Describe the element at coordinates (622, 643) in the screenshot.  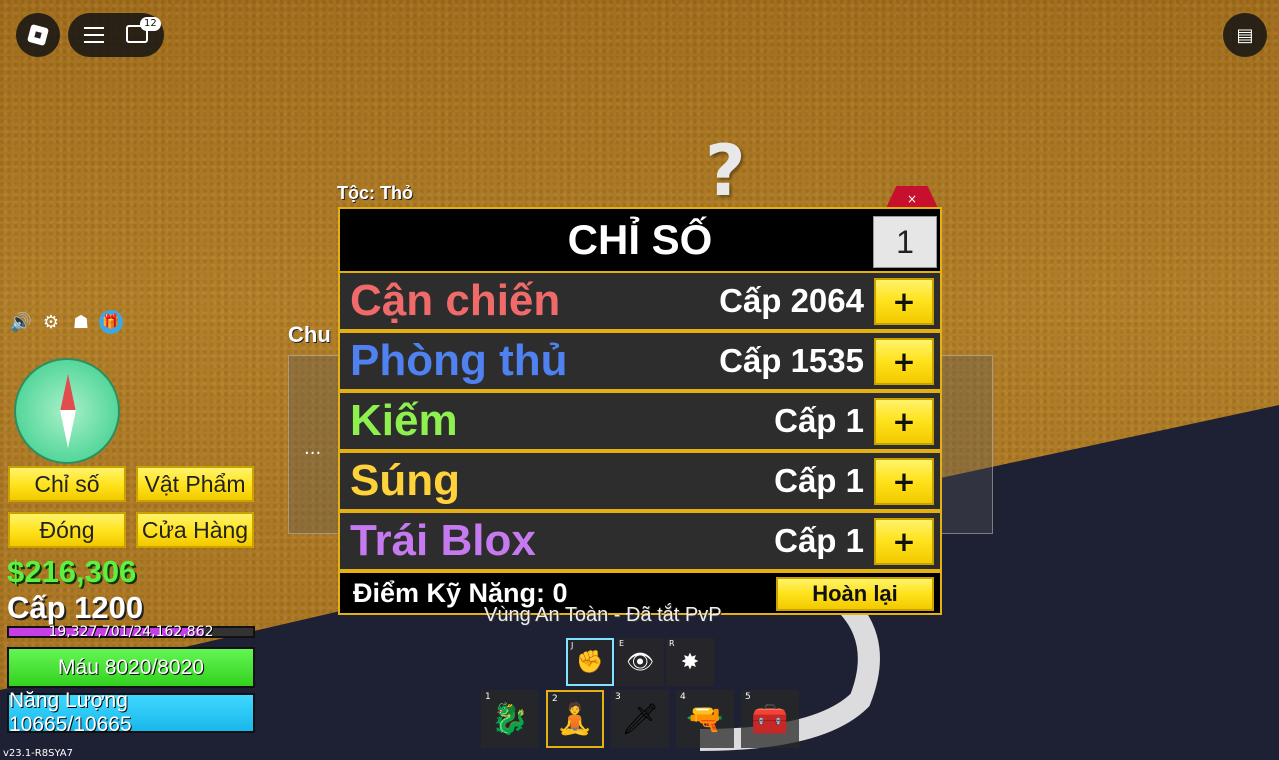
I see `skill-key: E` at that location.